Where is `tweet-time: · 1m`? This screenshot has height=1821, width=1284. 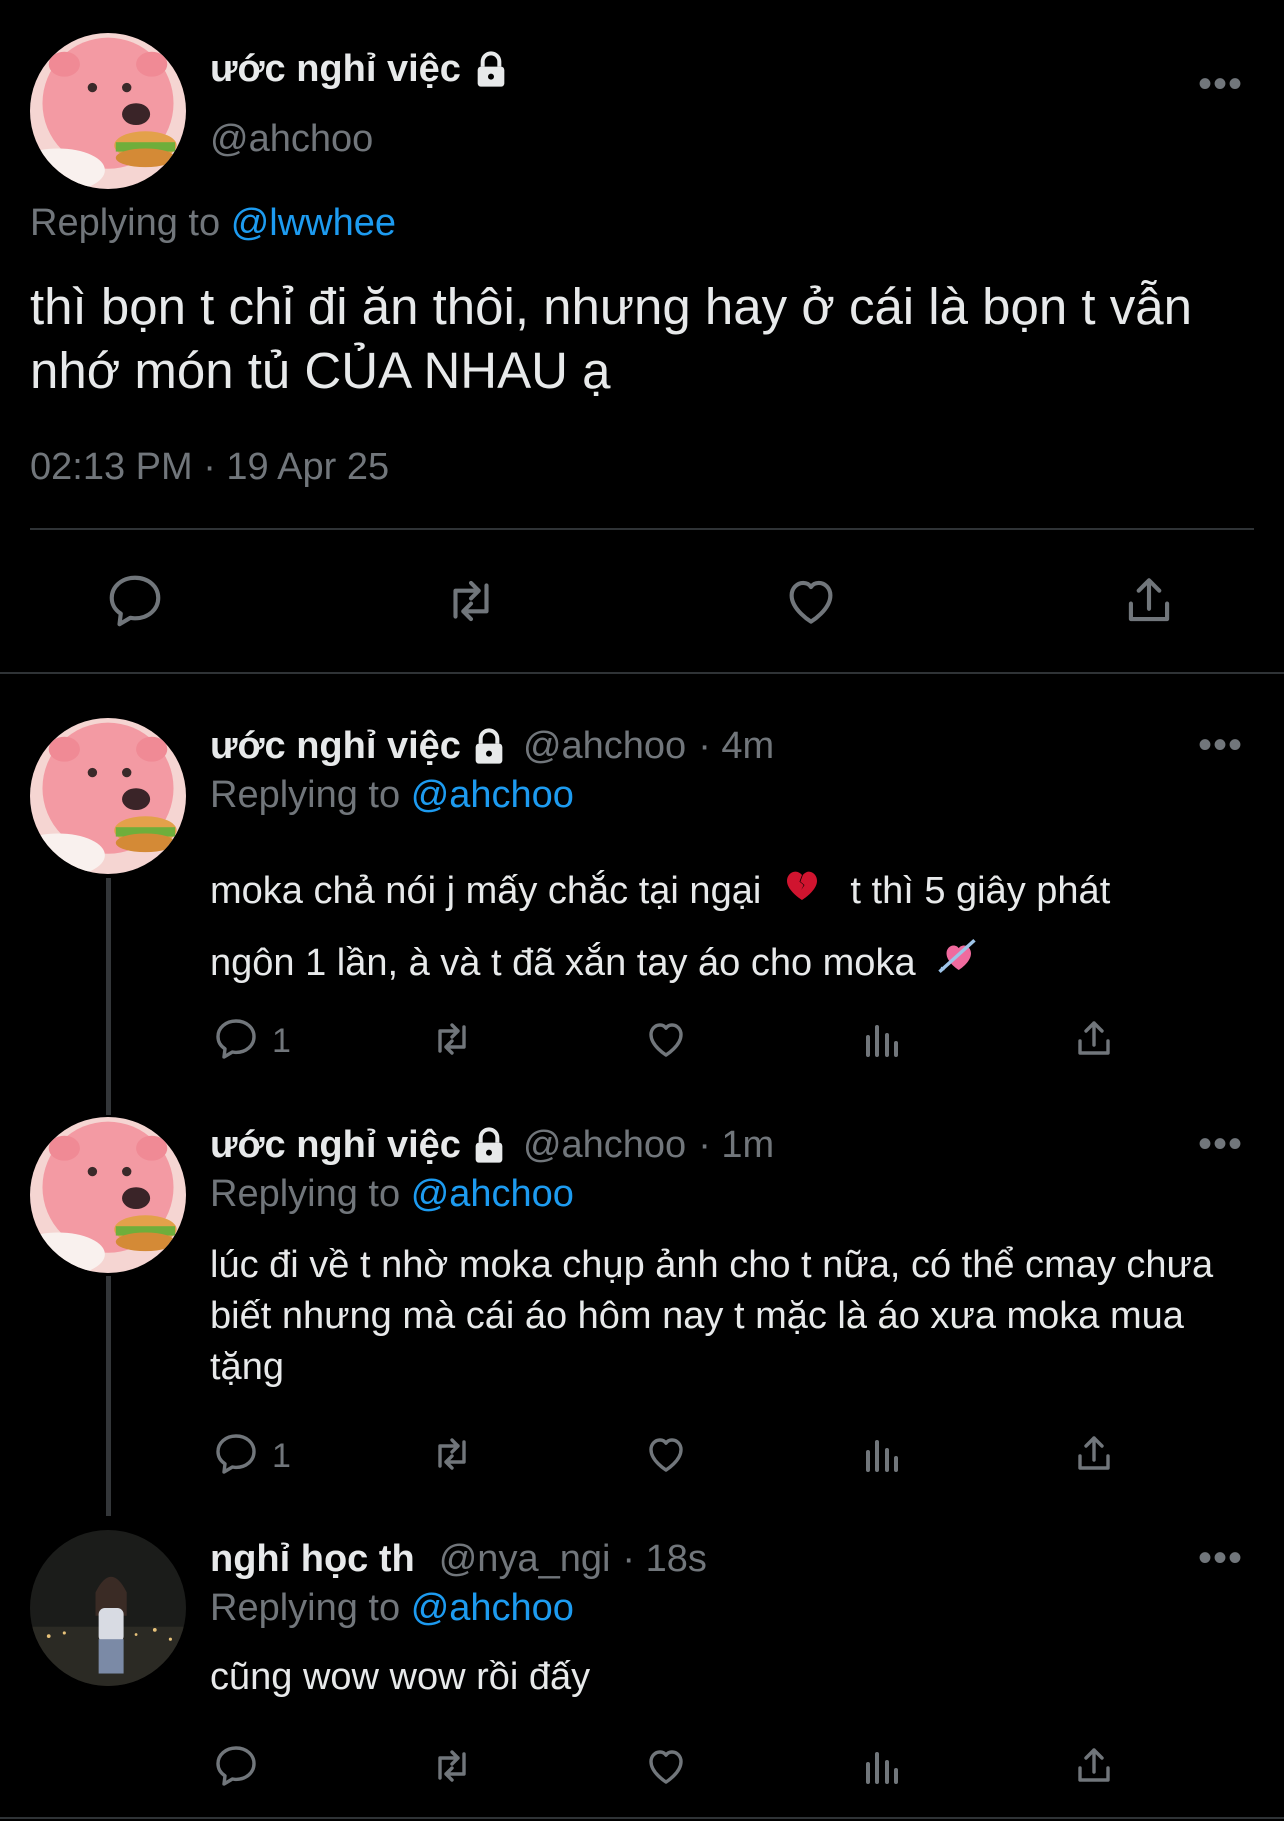
tweet-time: · 1m is located at coordinates (736, 1145).